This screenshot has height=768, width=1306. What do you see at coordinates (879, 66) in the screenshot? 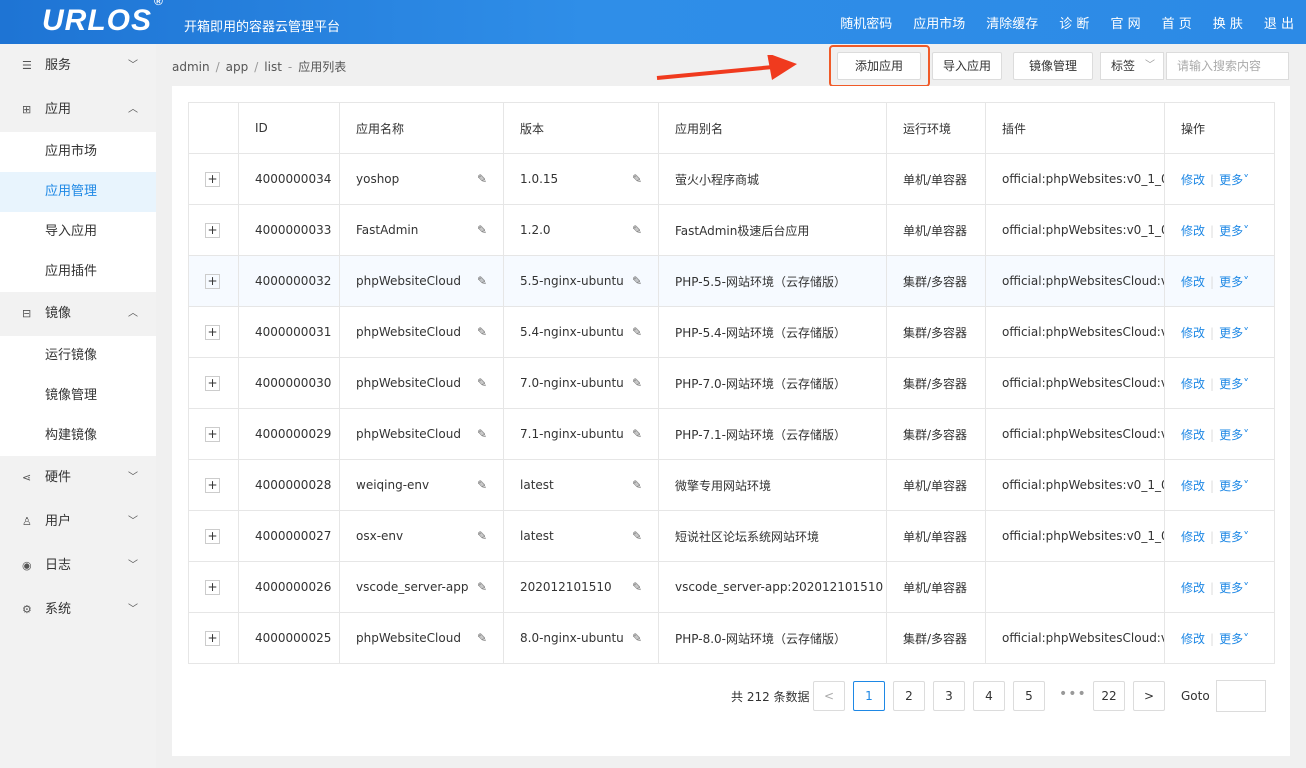
I see `add-app-button: 添加应用` at bounding box center [879, 66].